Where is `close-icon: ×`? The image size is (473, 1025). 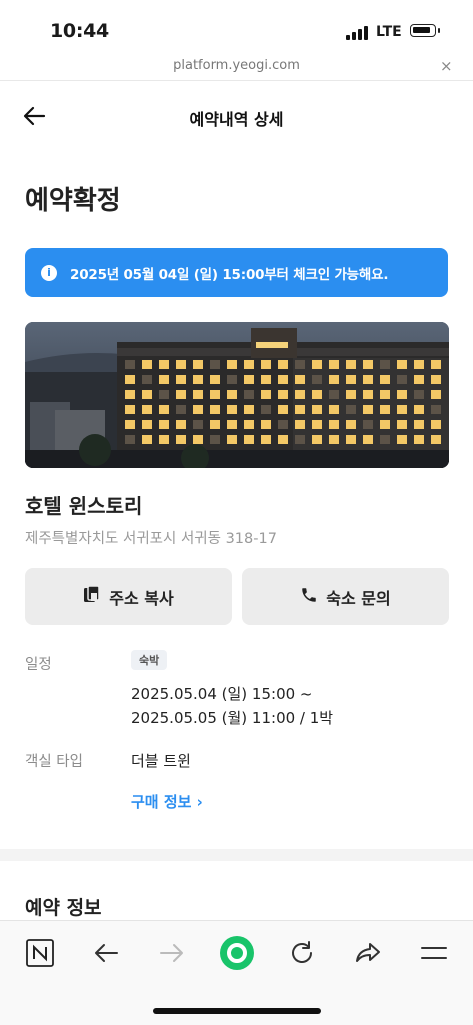
close-icon: × is located at coordinates (446, 66).